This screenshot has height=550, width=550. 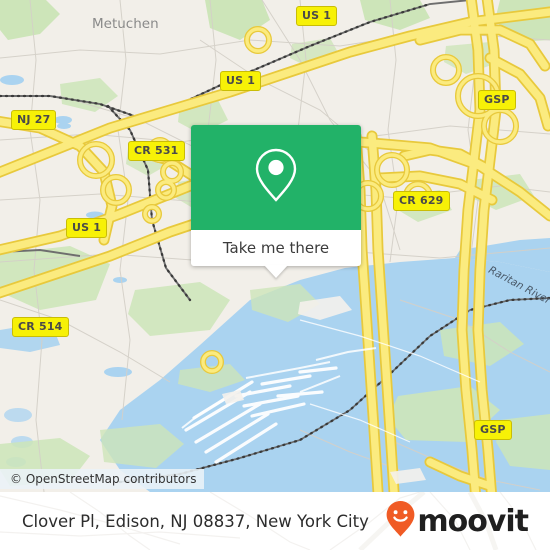 I want to click on moovit-wordmark: moovit, so click(x=473, y=521).